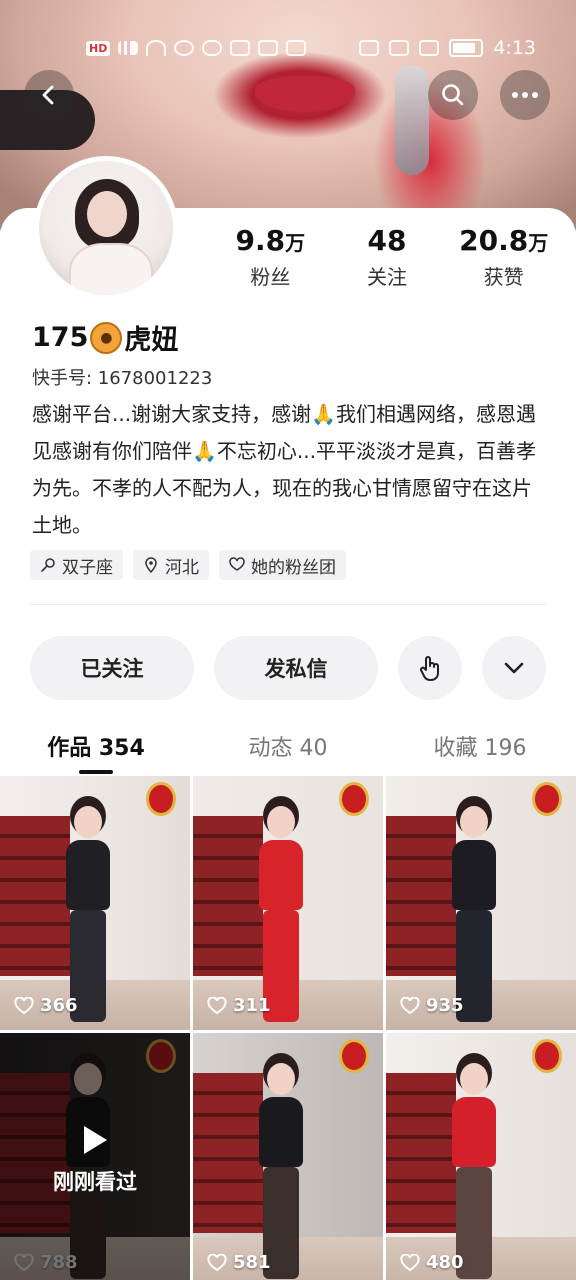  I want to click on send-message-button: 发私信, so click(296, 668).